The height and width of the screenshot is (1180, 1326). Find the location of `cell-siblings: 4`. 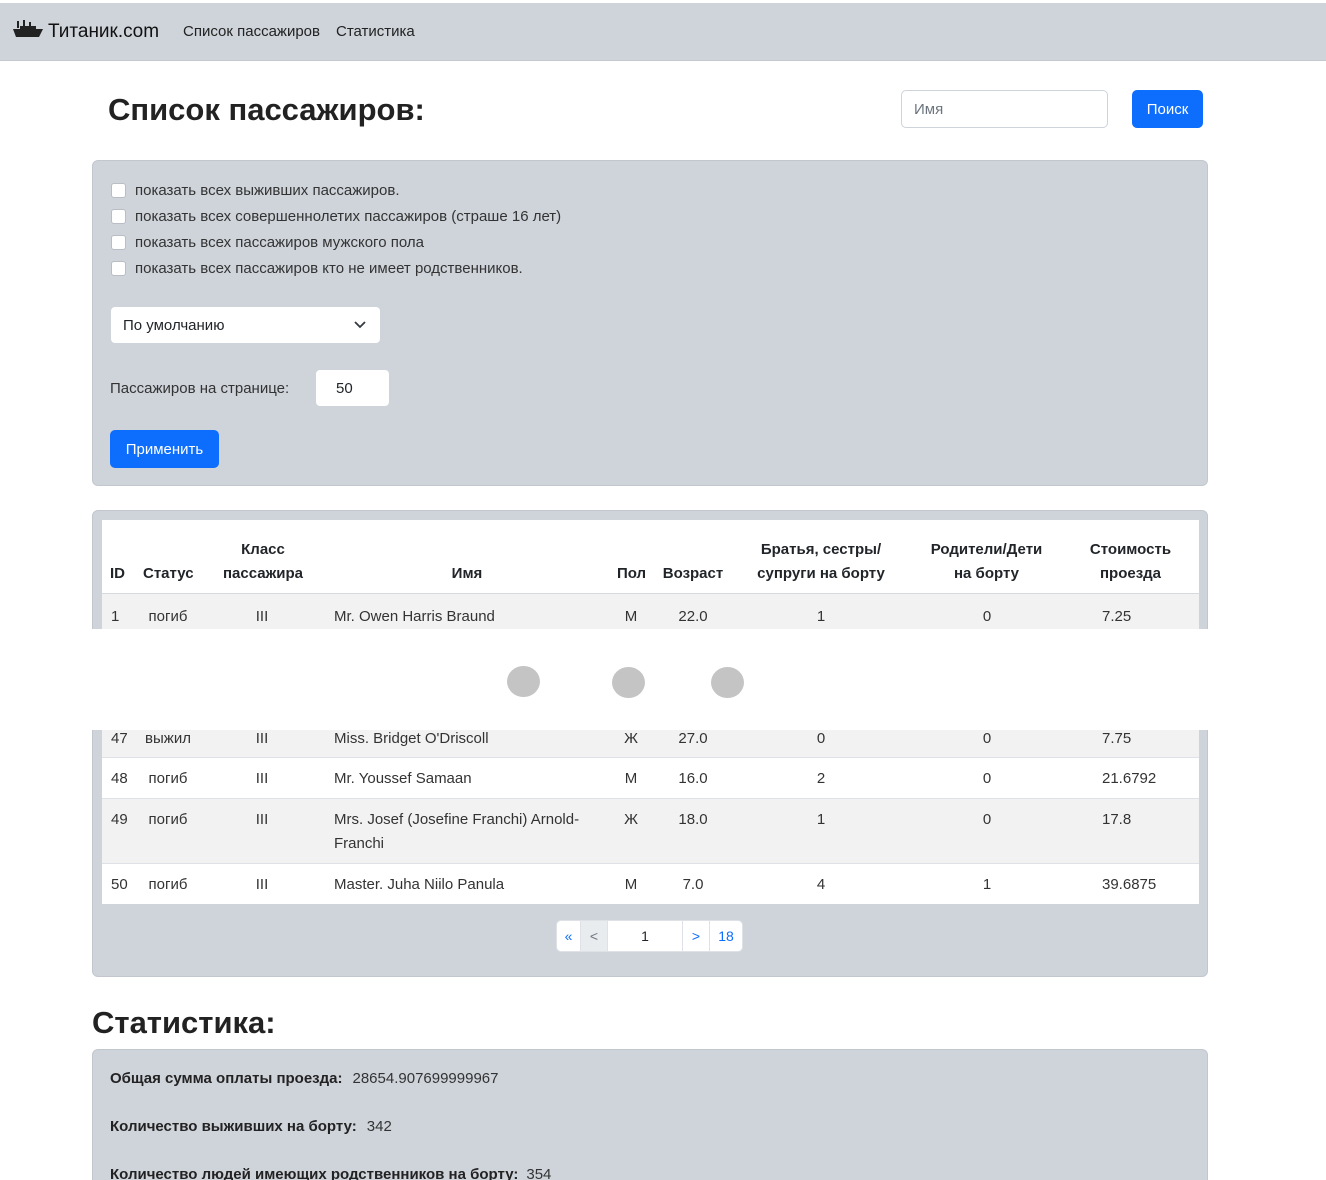

cell-siblings: 4 is located at coordinates (821, 884).